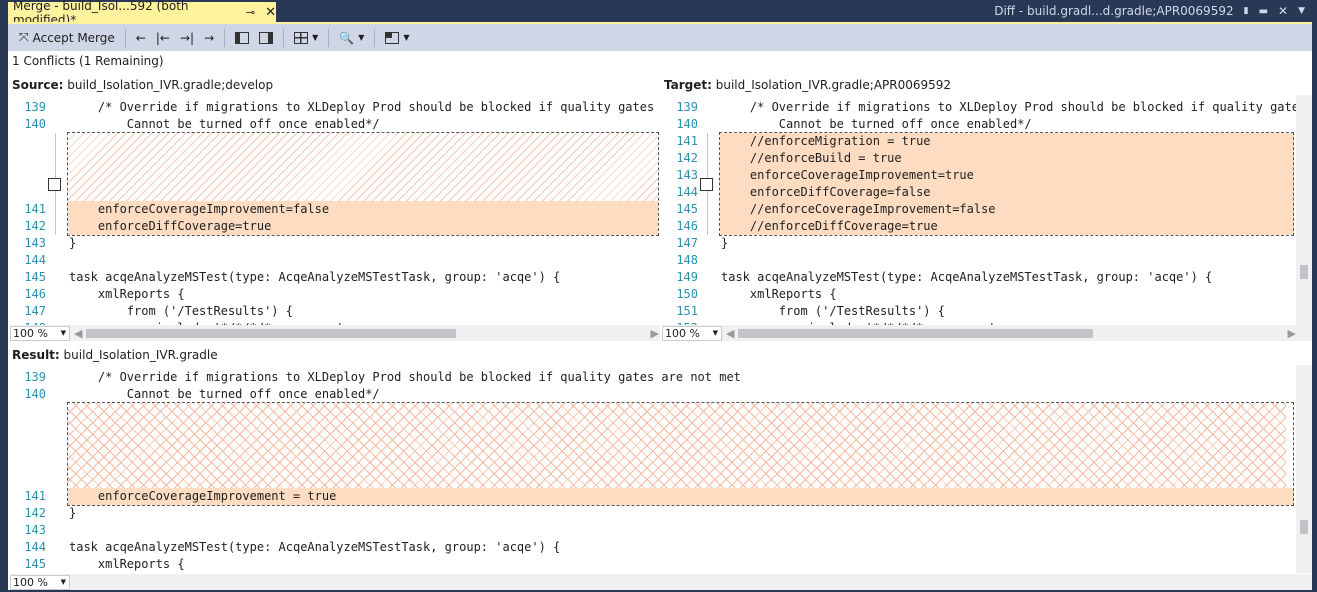 This screenshot has height=592, width=1317. Describe the element at coordinates (38, 85) in the screenshot. I see `source-label: Source:` at that location.